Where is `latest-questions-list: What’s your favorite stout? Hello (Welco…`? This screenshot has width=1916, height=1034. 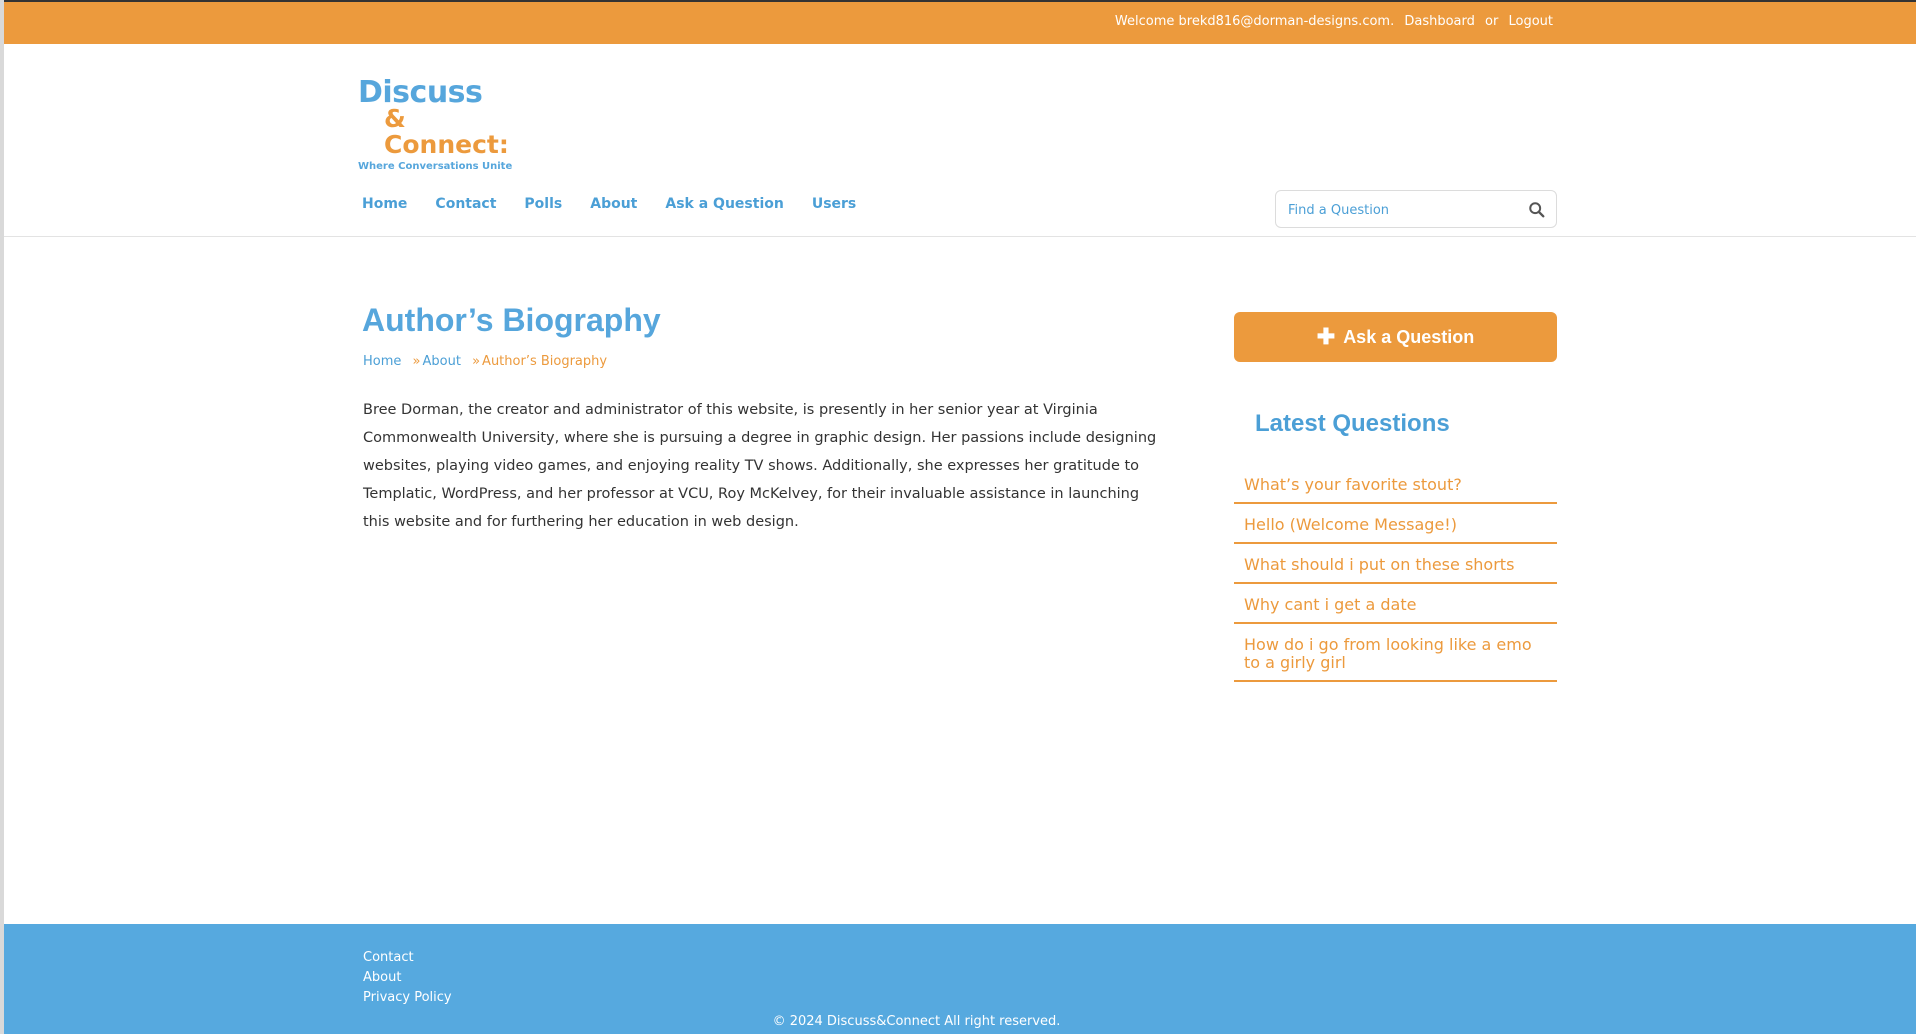
latest-questions-list: What’s your favorite stout? Hello (Welco… is located at coordinates (1395, 573).